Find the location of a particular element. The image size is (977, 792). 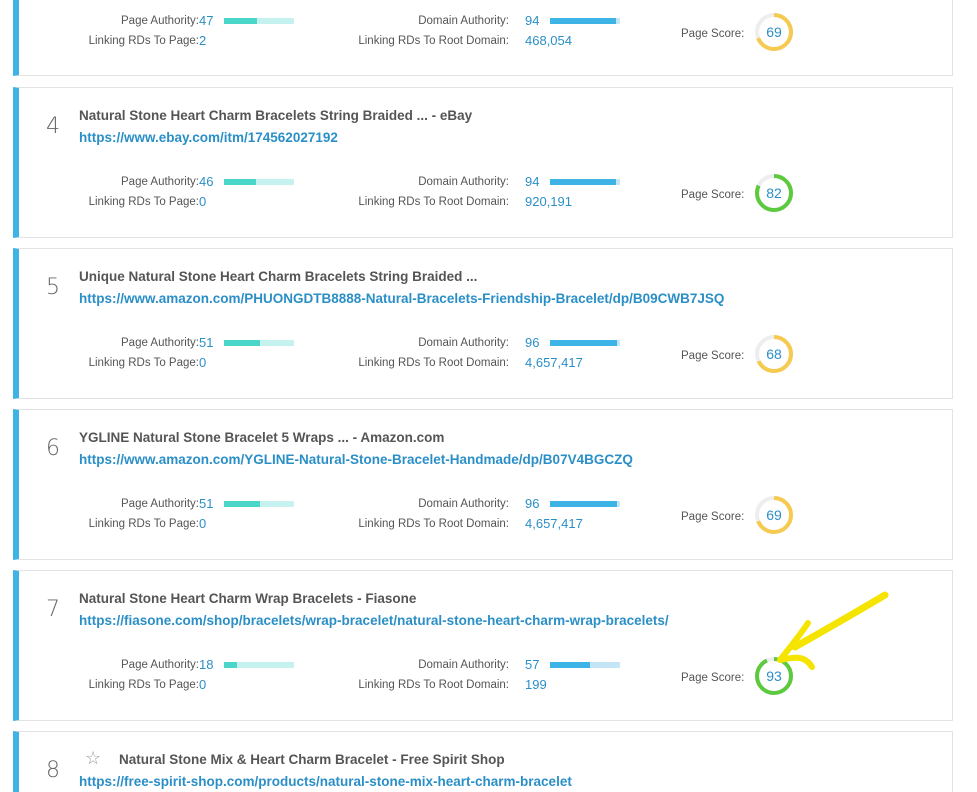

page-score-gauge: 82 is located at coordinates (774, 193).